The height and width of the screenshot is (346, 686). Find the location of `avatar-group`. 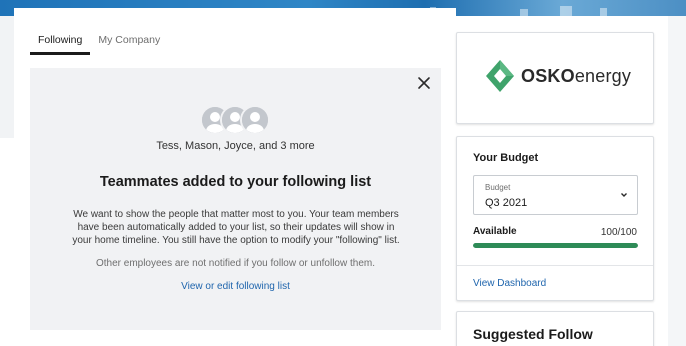

avatar-group is located at coordinates (236, 120).